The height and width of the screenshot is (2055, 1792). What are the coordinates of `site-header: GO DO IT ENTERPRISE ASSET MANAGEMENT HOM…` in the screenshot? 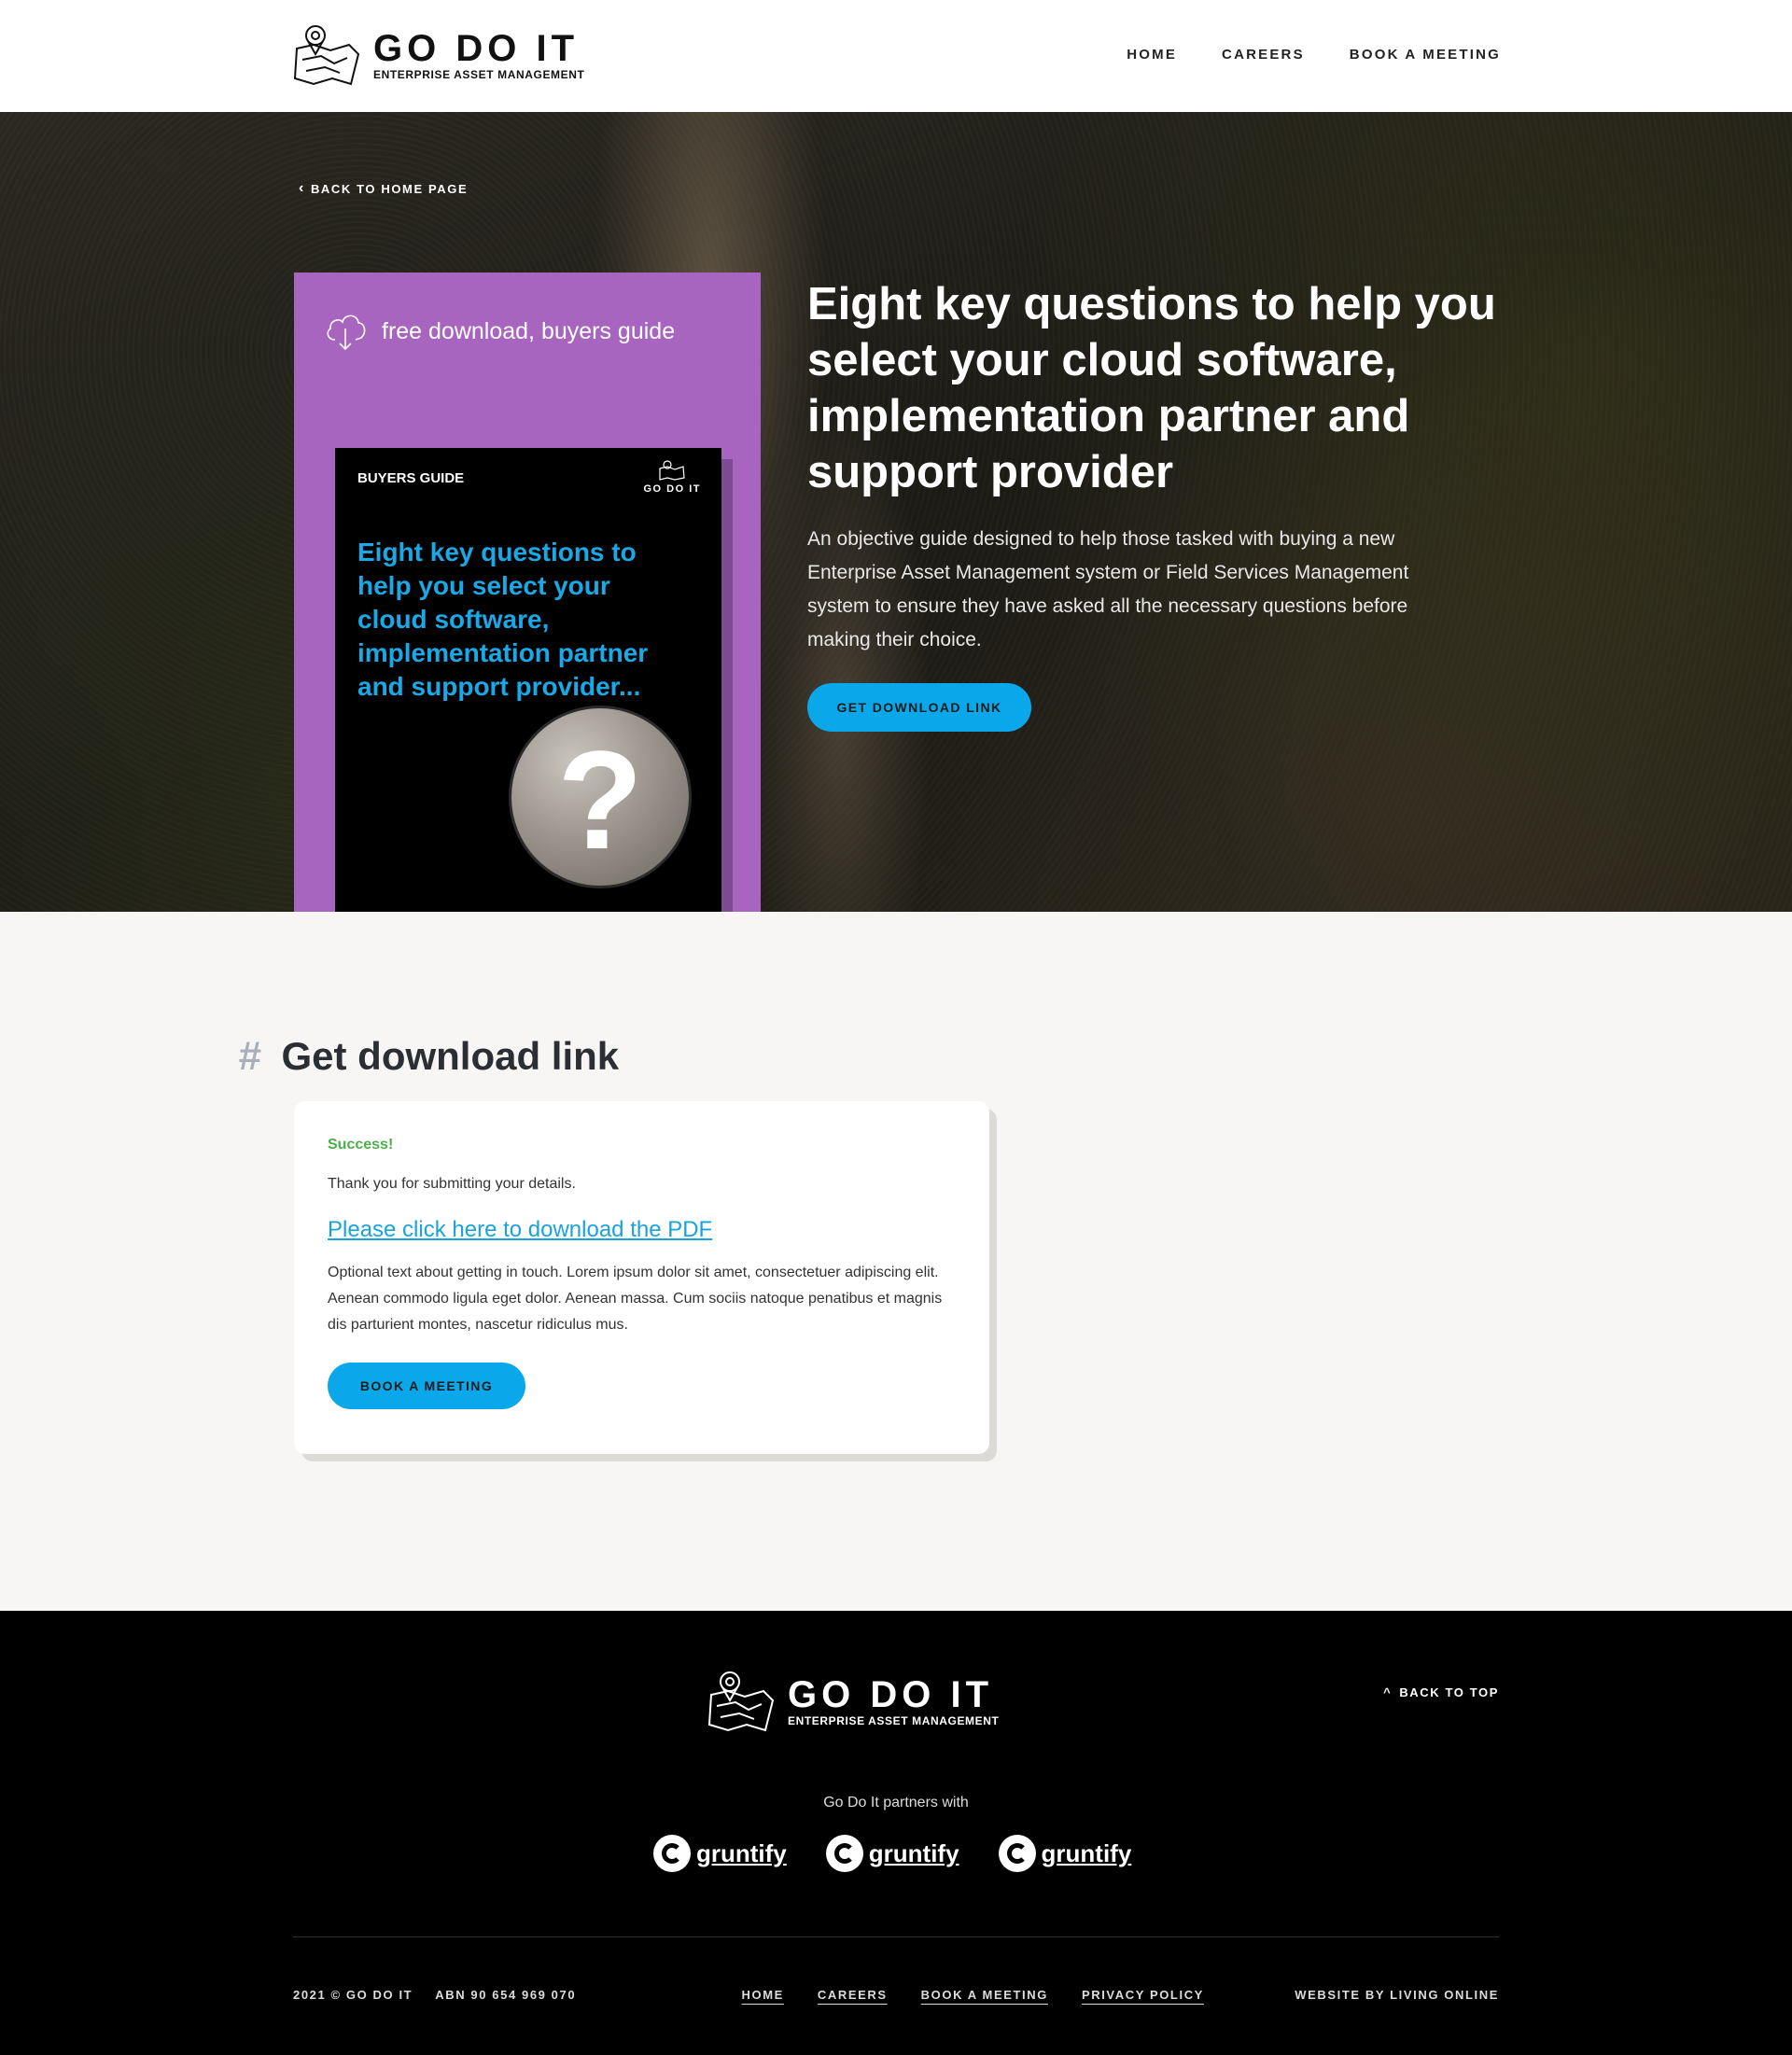 It's located at (896, 56).